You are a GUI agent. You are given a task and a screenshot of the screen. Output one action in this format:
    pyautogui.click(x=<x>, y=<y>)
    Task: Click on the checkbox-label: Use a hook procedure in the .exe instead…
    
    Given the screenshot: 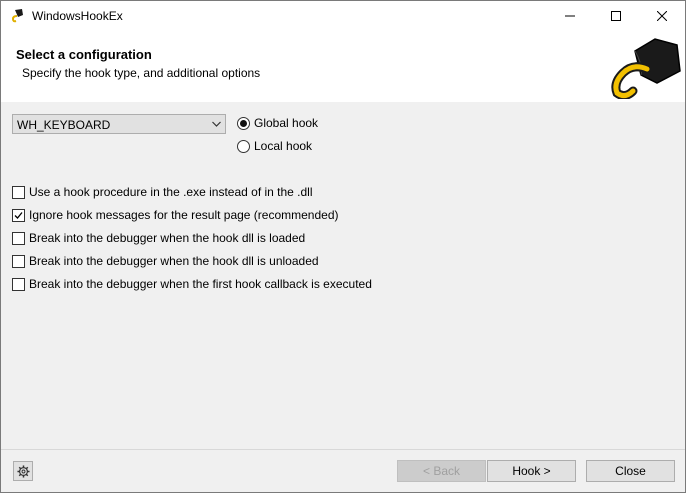 What is the action you would take?
    pyautogui.click(x=171, y=192)
    